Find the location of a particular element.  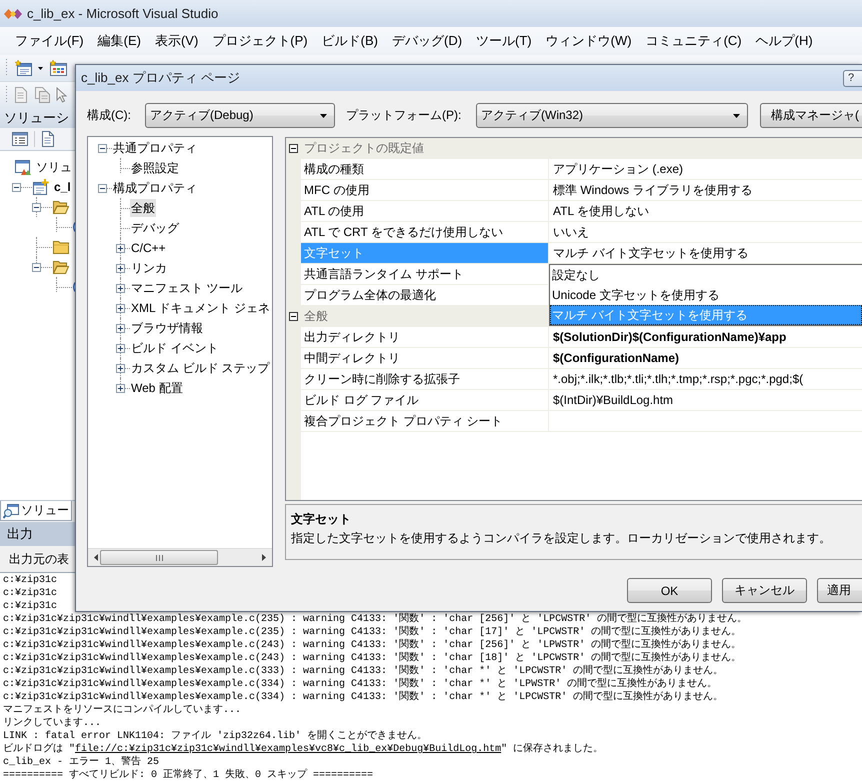

panel-title: ソリューシ is located at coordinates (36, 118).